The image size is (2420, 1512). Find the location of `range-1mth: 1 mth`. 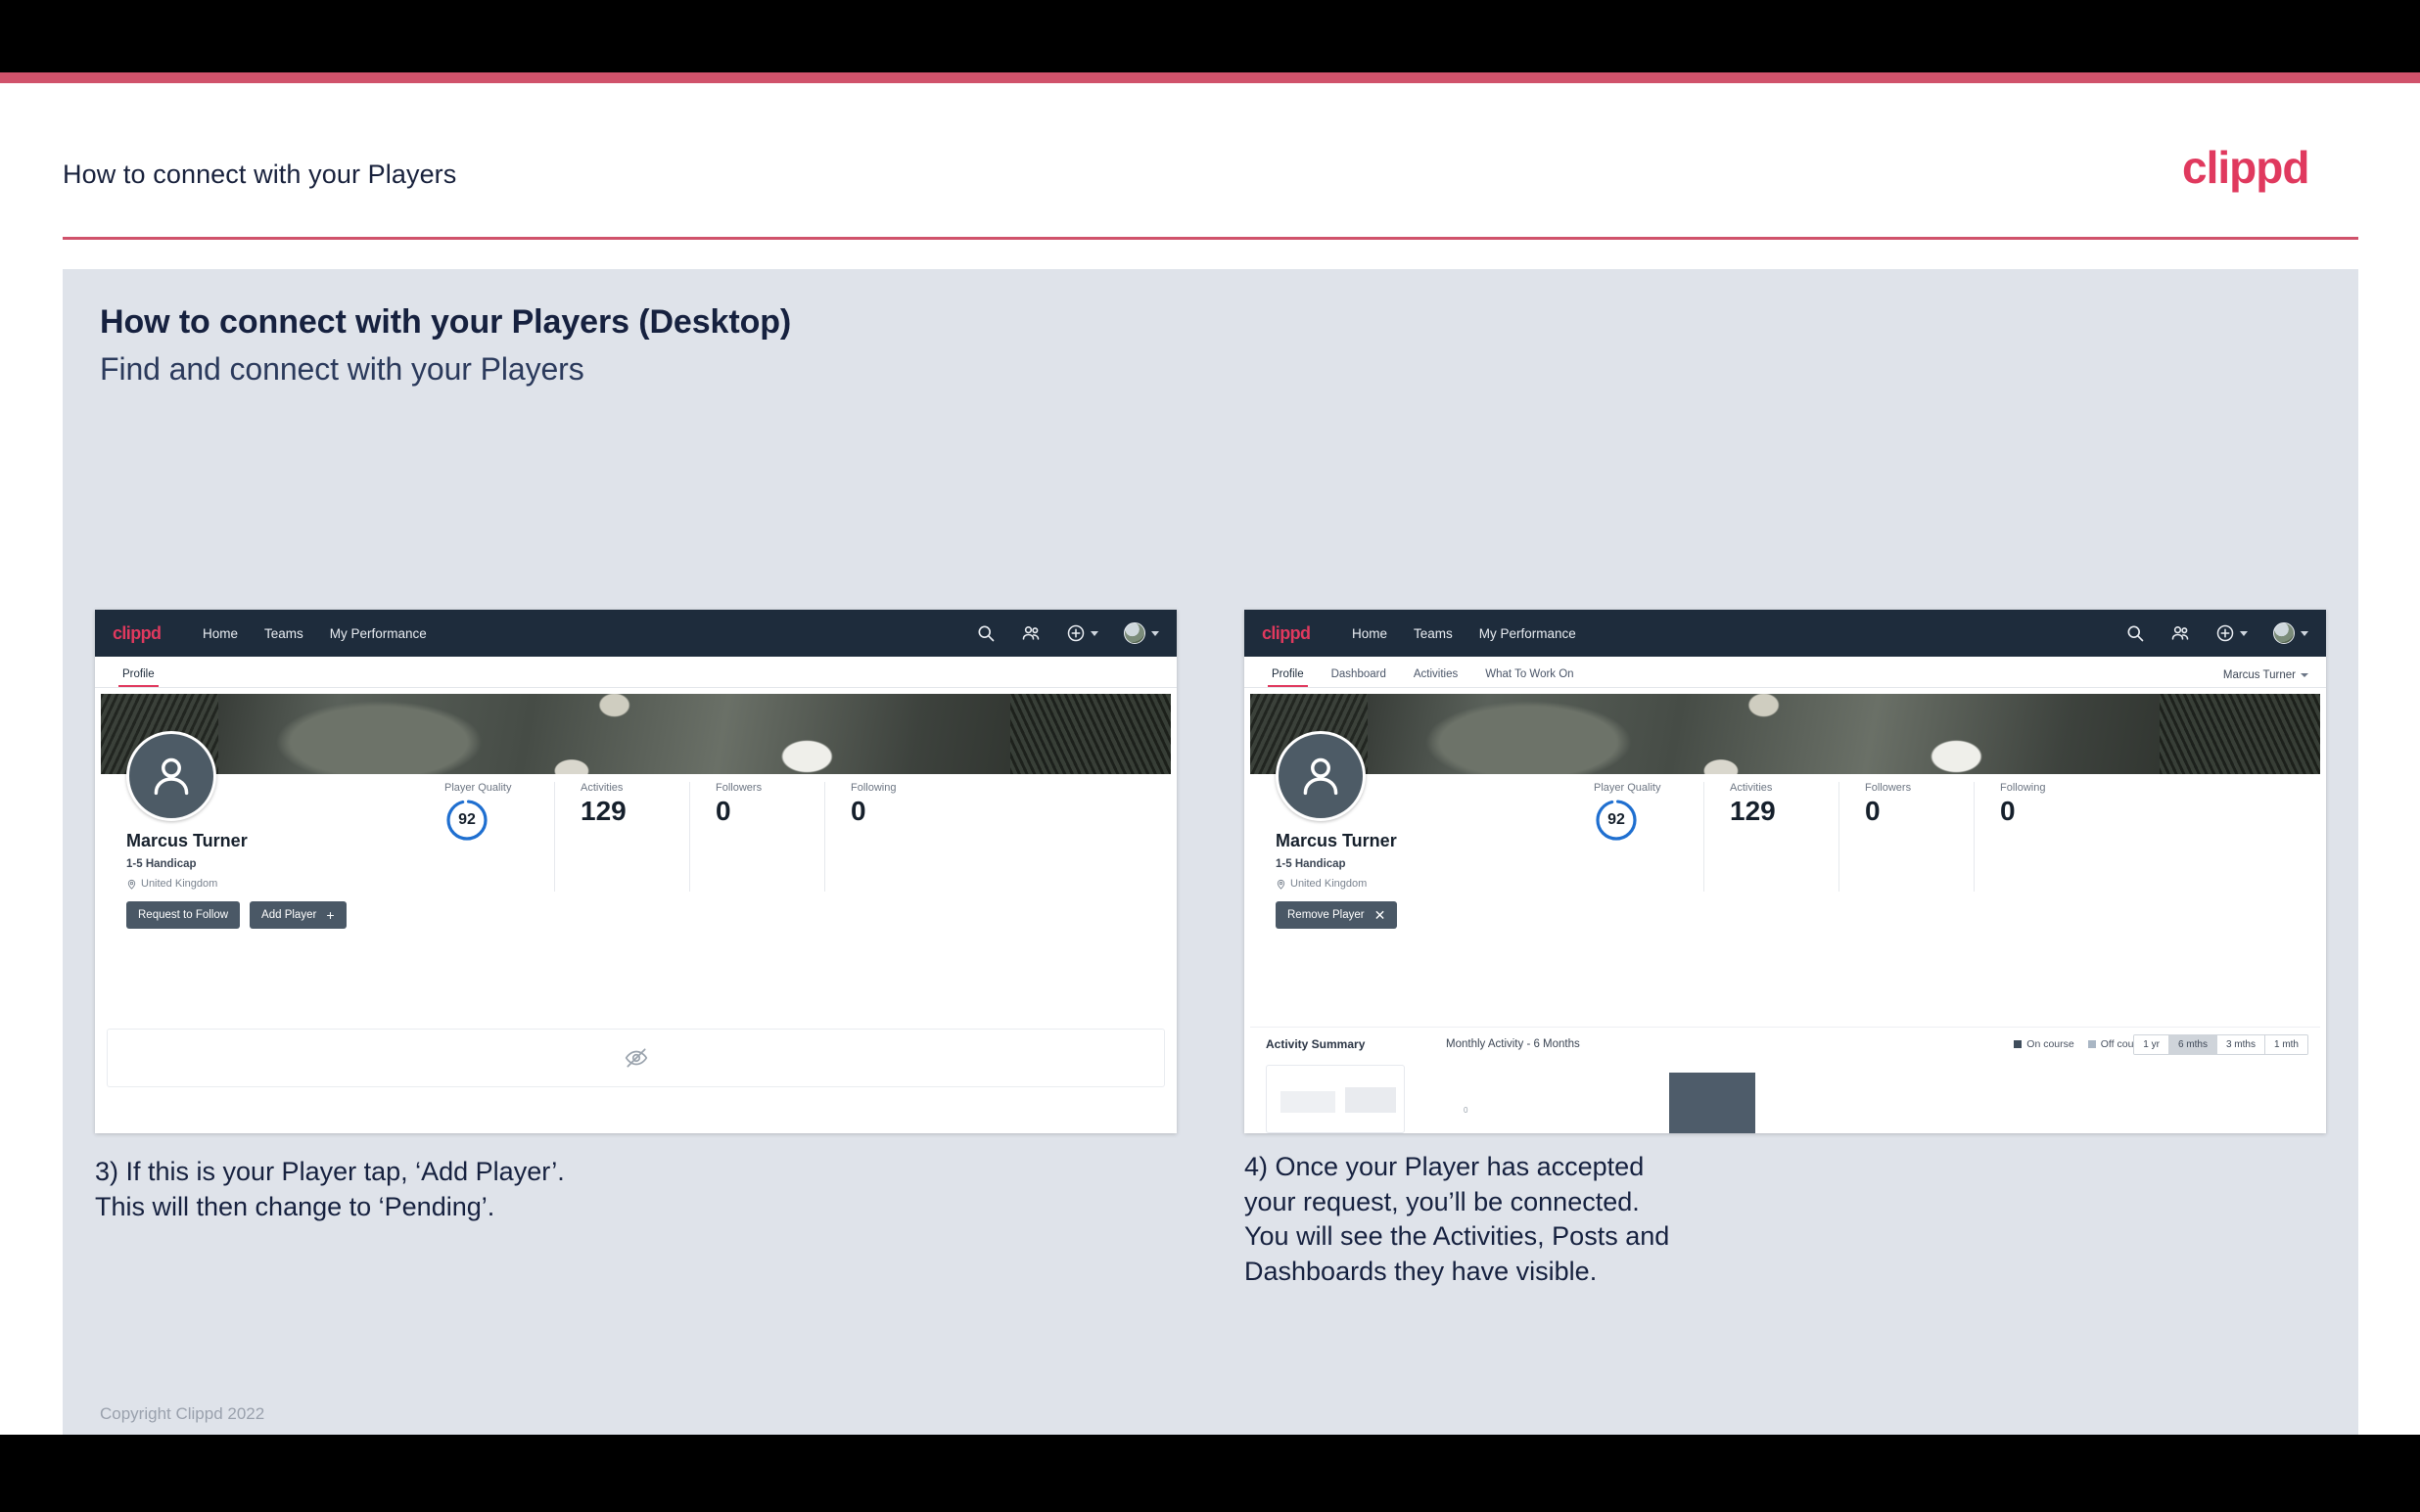

range-1mth: 1 mth is located at coordinates (2285, 1044).